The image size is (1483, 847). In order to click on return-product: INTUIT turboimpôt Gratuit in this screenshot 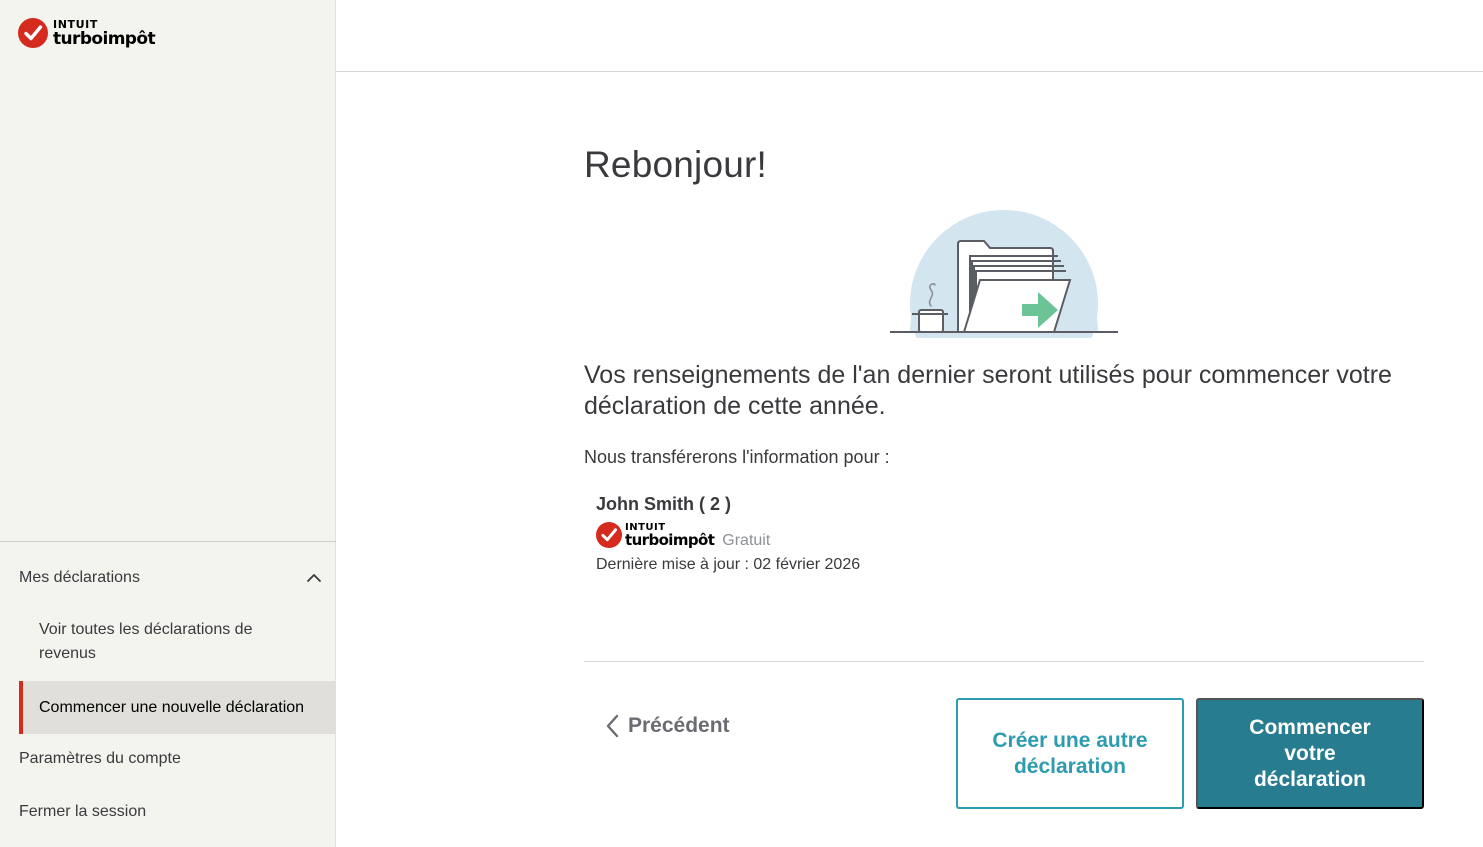, I will do `click(683, 535)`.